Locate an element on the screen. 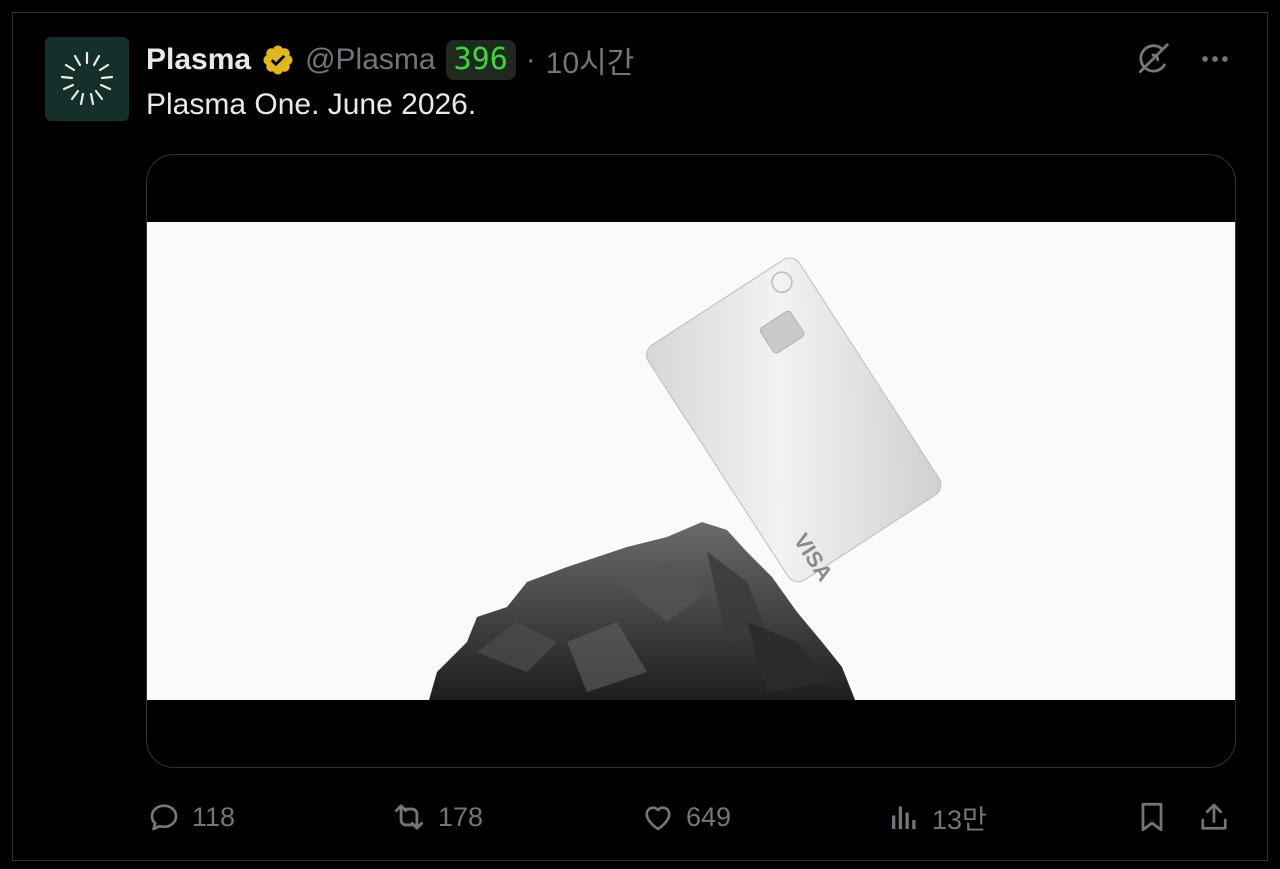 The height and width of the screenshot is (869, 1280). views-count: 13만 is located at coordinates (959, 819).